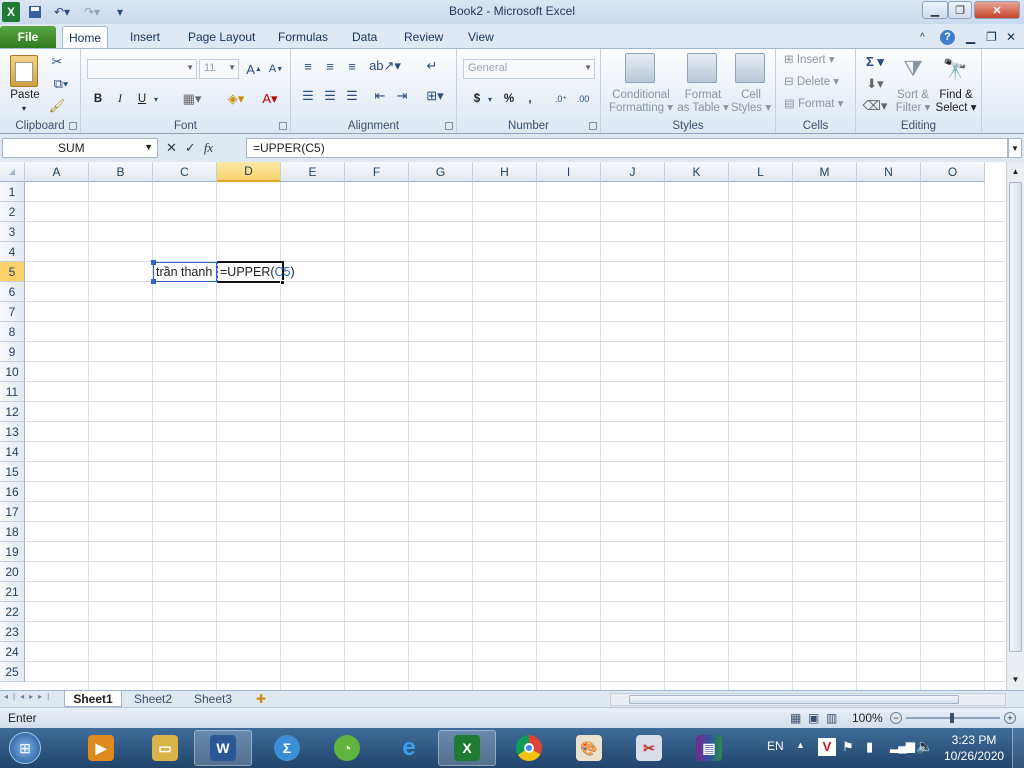  I want to click on paste-icon, so click(24, 71).